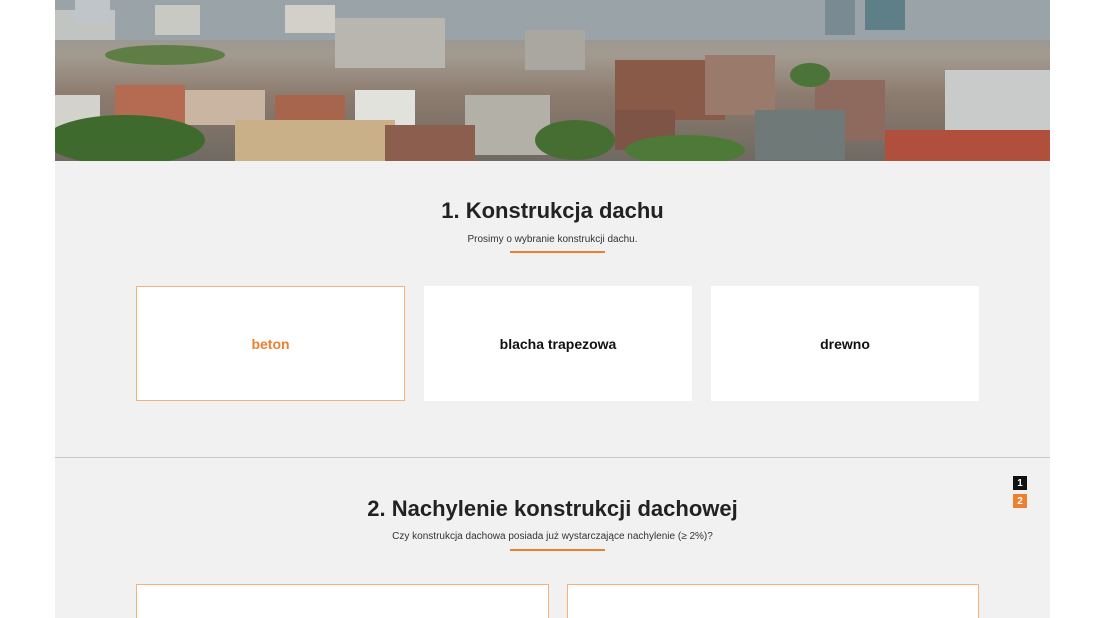  What do you see at coordinates (552, 457) in the screenshot?
I see `section-divider` at bounding box center [552, 457].